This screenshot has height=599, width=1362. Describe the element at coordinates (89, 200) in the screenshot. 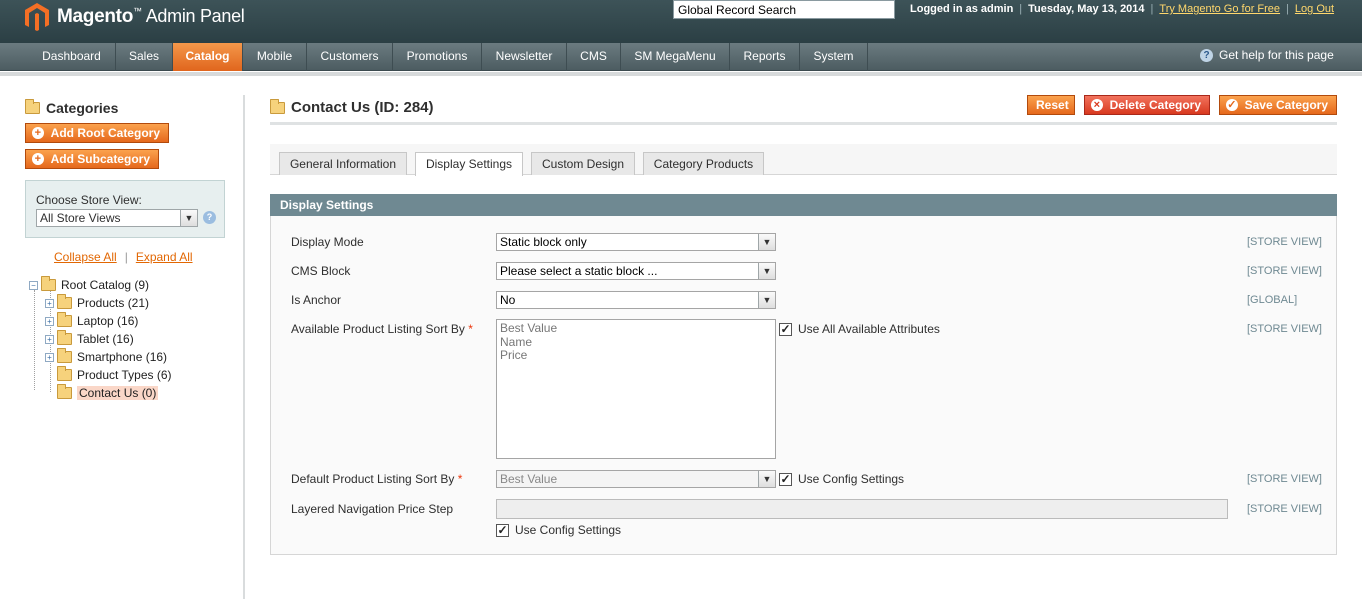

I see `store-view-label: Choose Store View:` at that location.